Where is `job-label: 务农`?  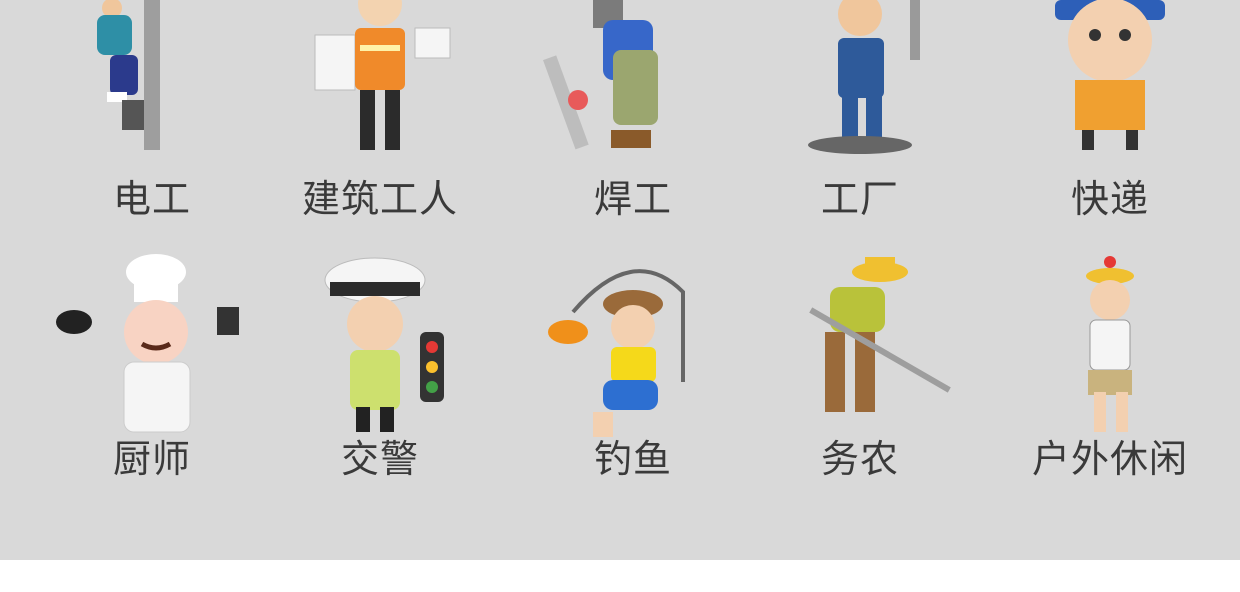 job-label: 务农 is located at coordinates (859, 459).